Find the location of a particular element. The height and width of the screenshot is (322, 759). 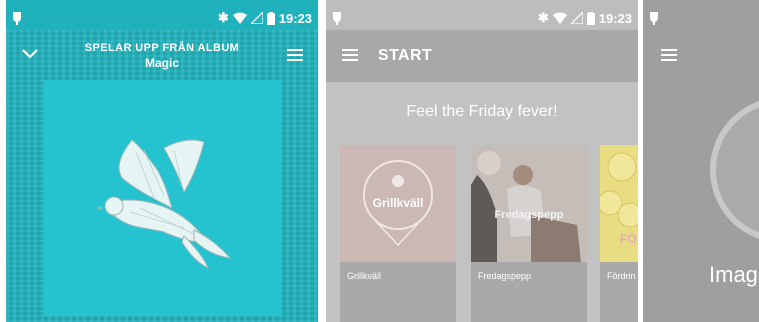

playlist-cover: Grillkväll is located at coordinates (398, 203).